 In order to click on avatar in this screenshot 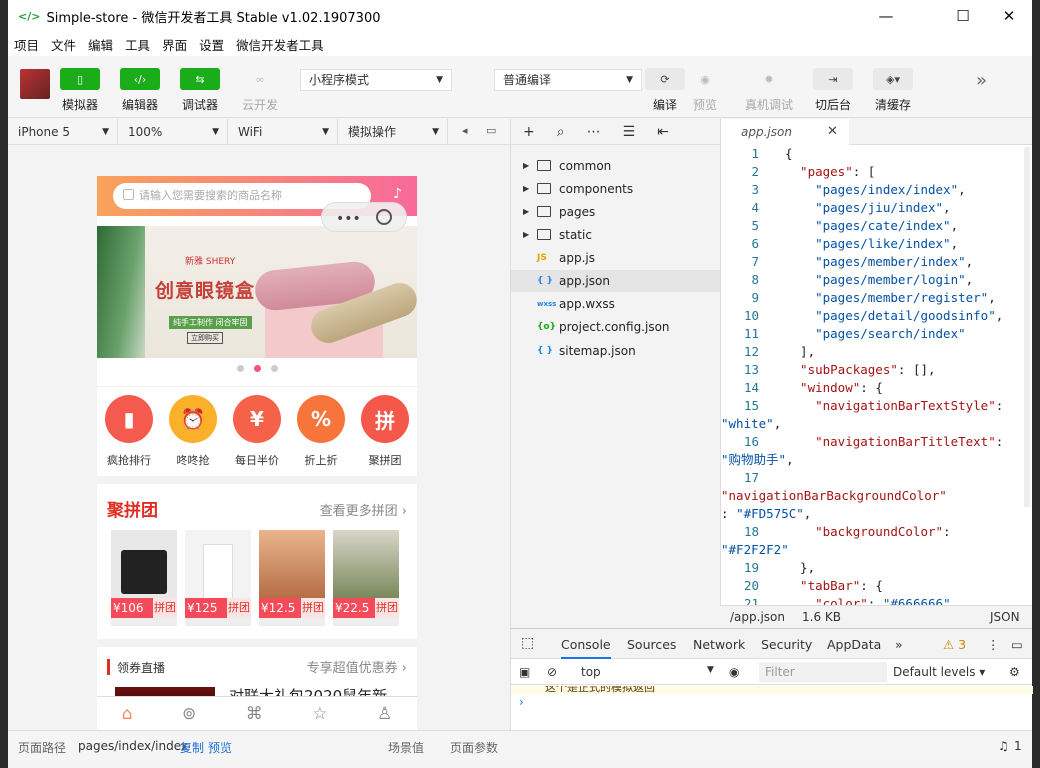, I will do `click(35, 84)`.